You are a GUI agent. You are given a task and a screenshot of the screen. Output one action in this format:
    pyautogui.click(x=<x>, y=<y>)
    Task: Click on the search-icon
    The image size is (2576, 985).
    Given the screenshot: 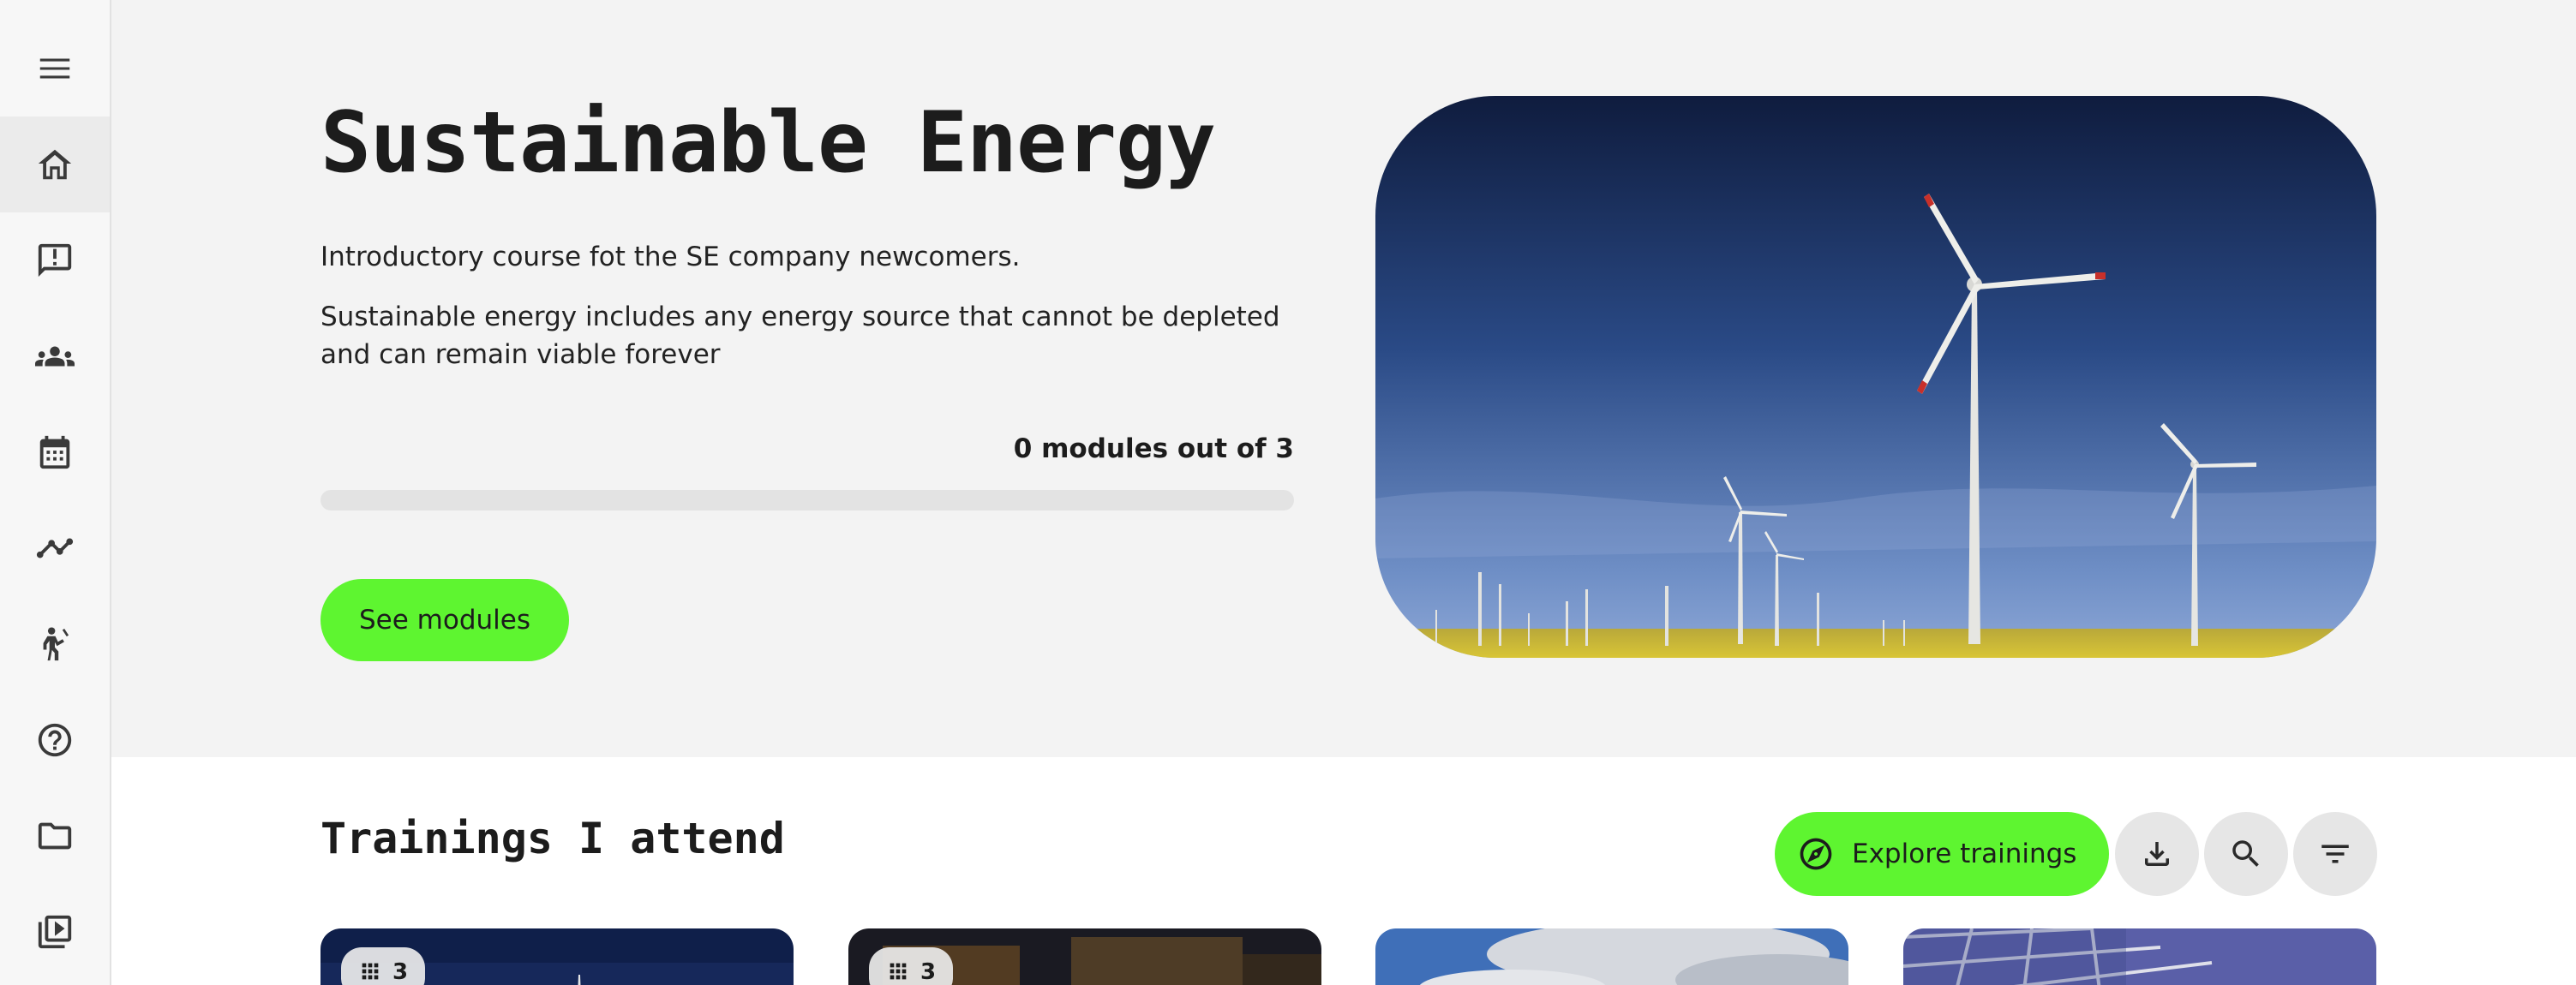 What is the action you would take?
    pyautogui.click(x=2245, y=853)
    